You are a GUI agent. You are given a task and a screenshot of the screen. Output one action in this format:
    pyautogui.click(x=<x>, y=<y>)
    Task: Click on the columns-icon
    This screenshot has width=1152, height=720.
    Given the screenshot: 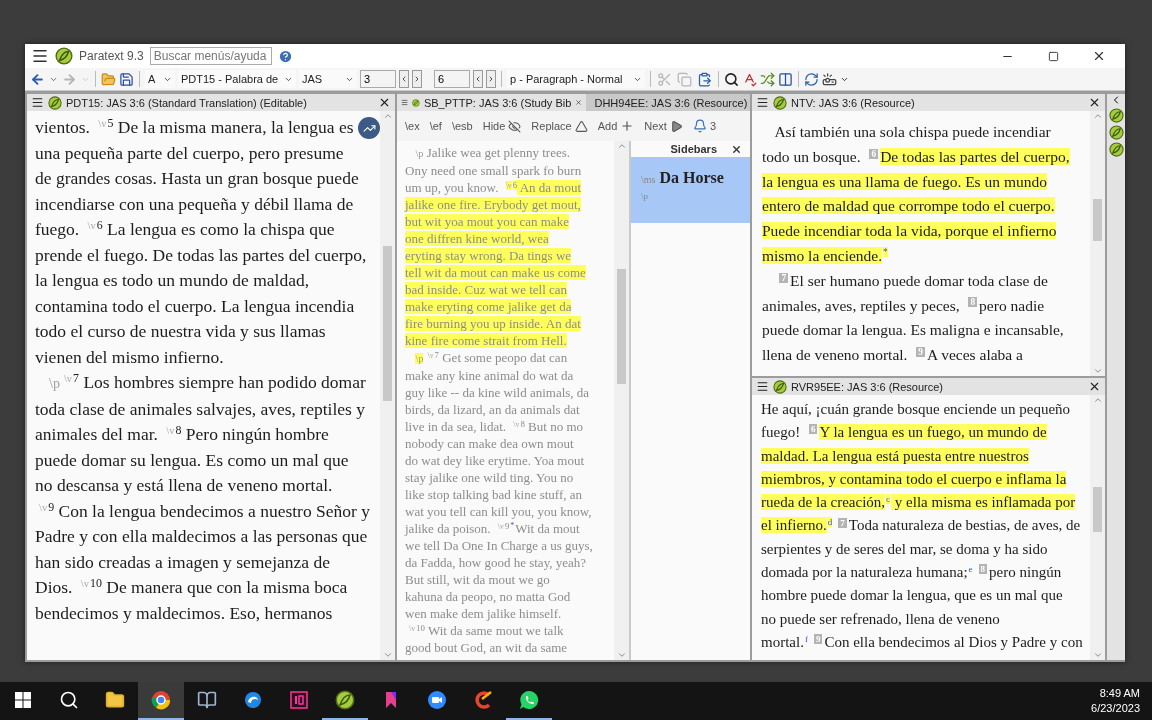 What is the action you would take?
    pyautogui.click(x=785, y=79)
    